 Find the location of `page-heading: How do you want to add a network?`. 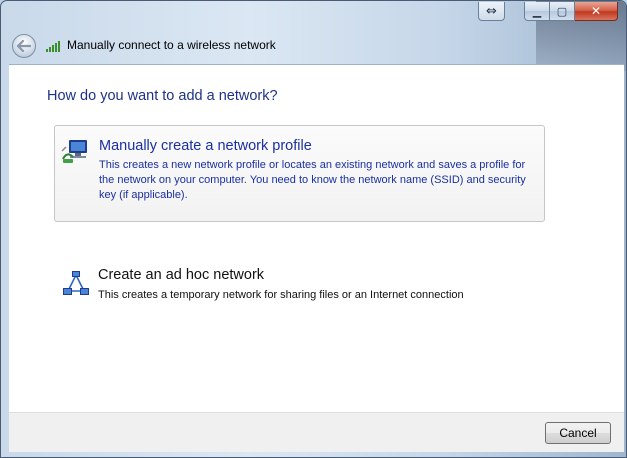

page-heading: How do you want to add a network? is located at coordinates (162, 96).